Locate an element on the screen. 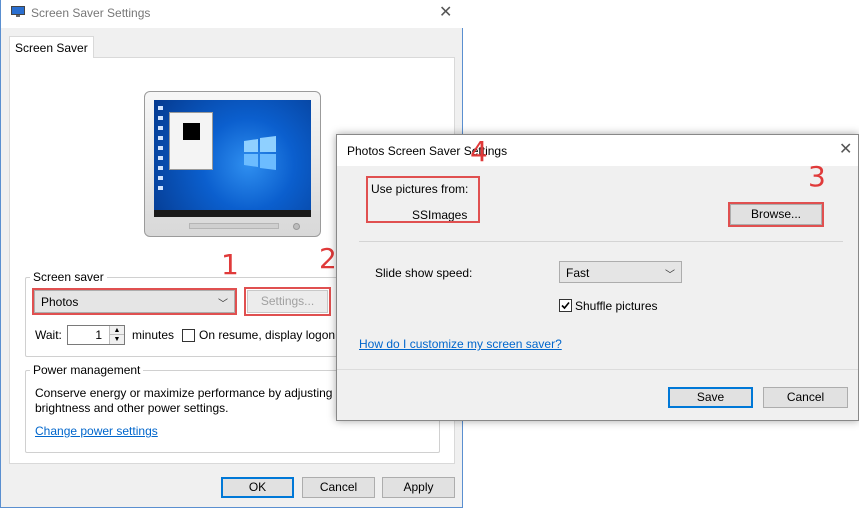 This screenshot has width=859, height=508. window-title: Screen Saver Settings is located at coordinates (91, 13).